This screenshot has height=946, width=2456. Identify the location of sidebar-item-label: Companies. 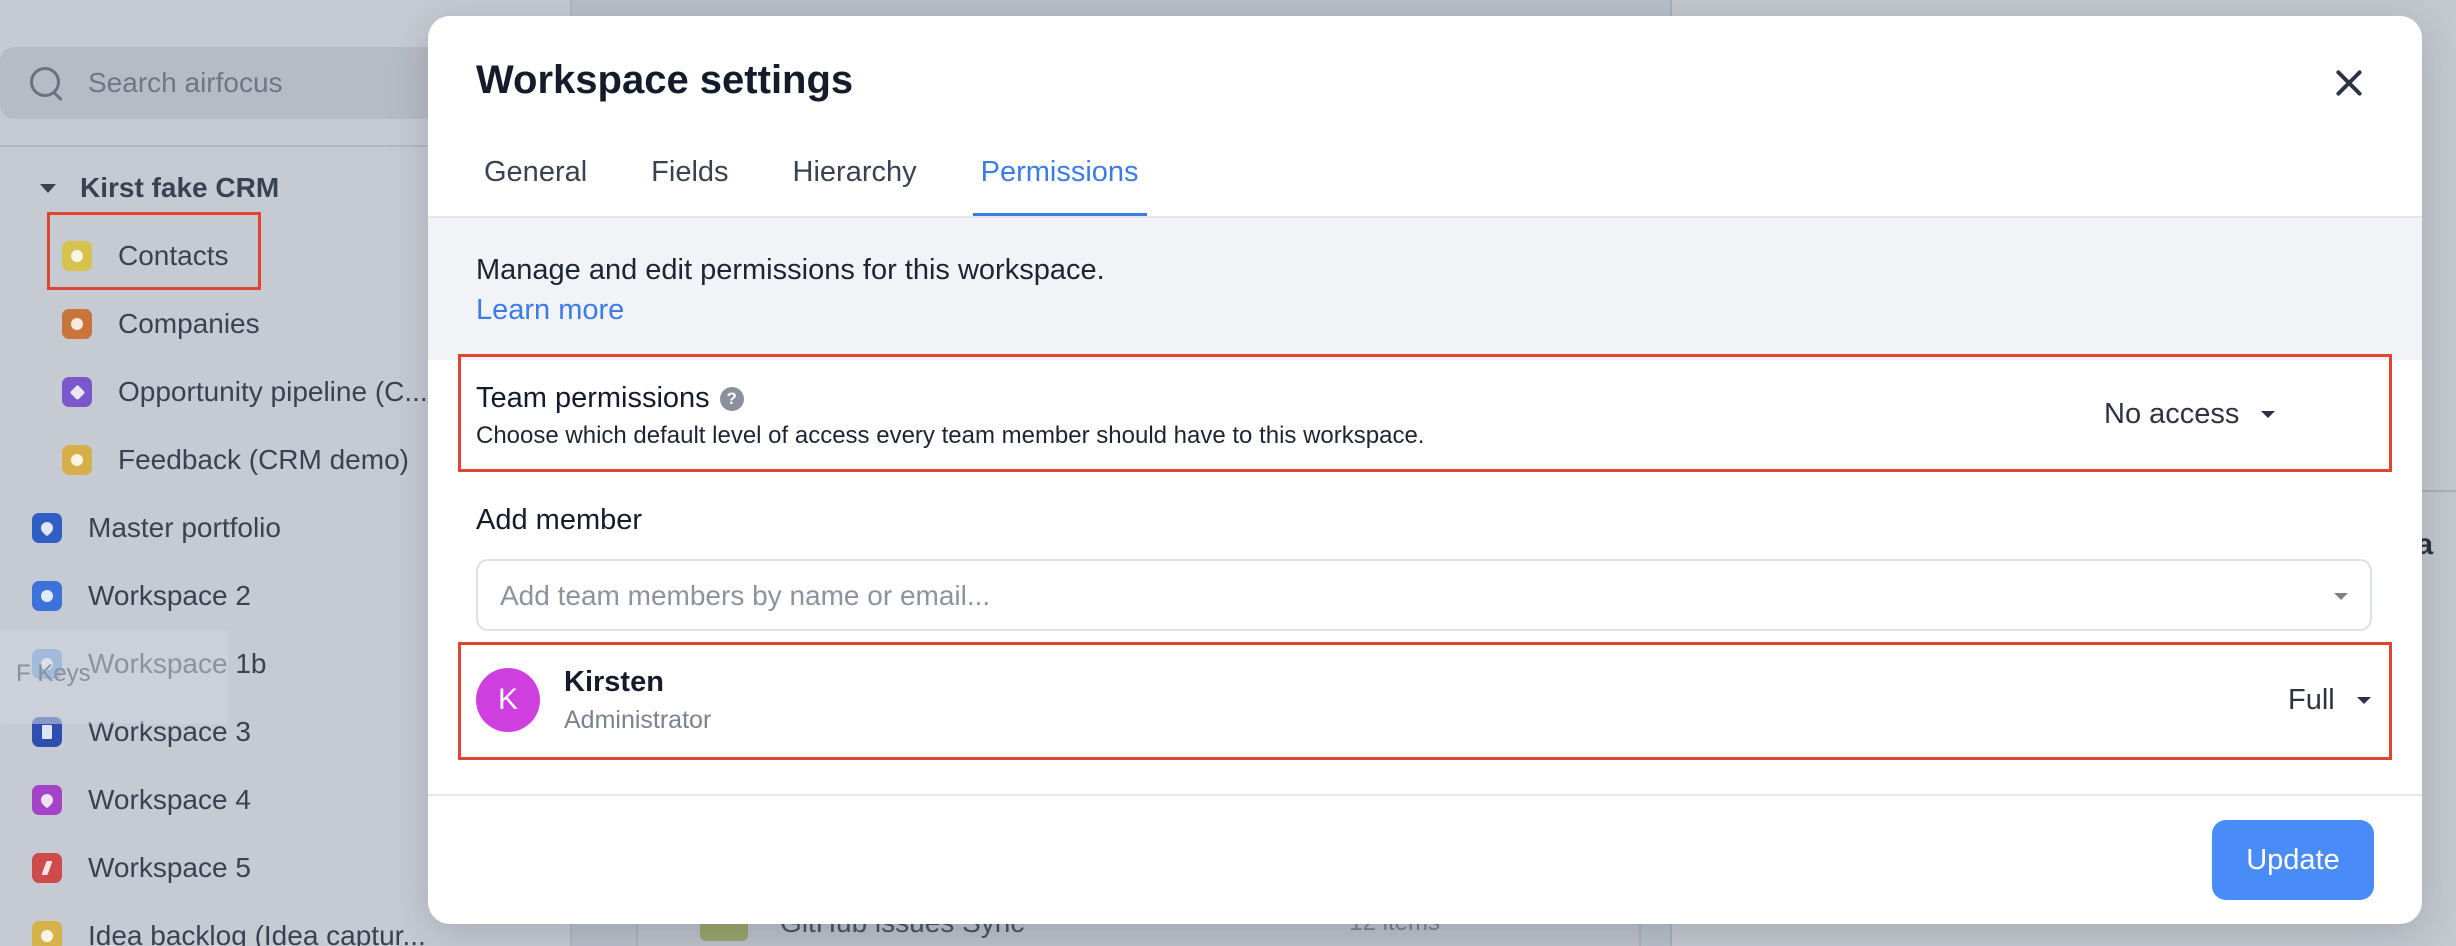
(189, 323).